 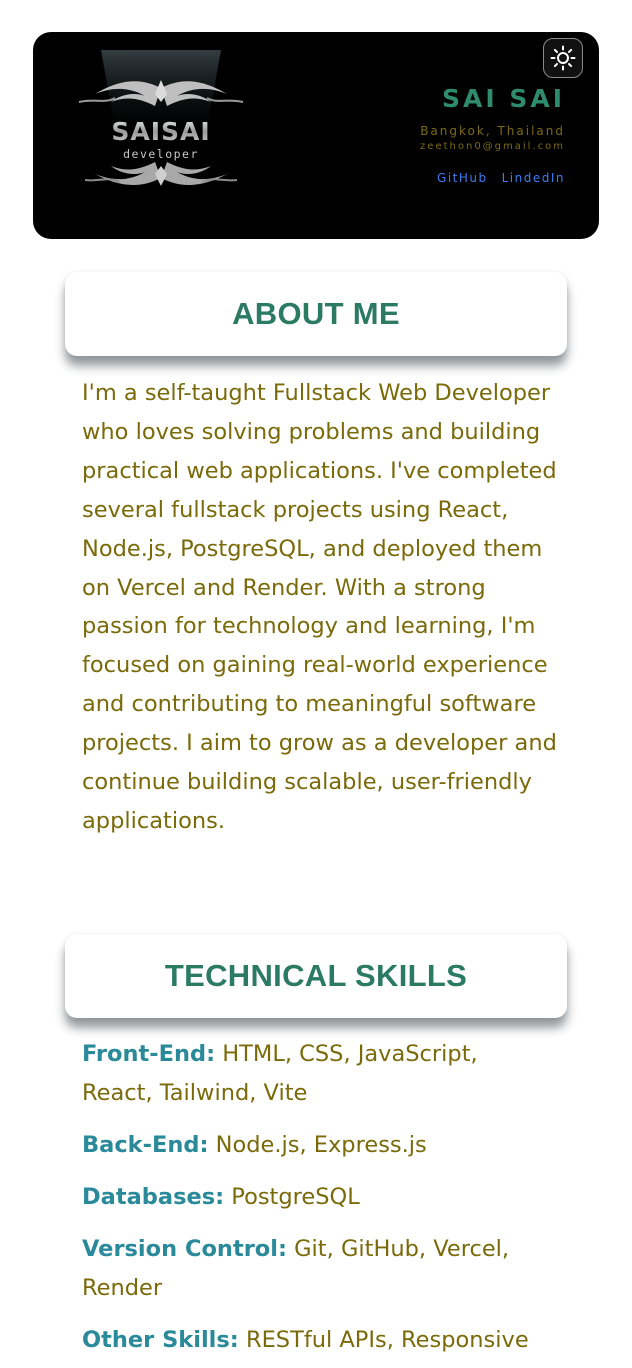 I want to click on sun-icon, so click(x=563, y=58).